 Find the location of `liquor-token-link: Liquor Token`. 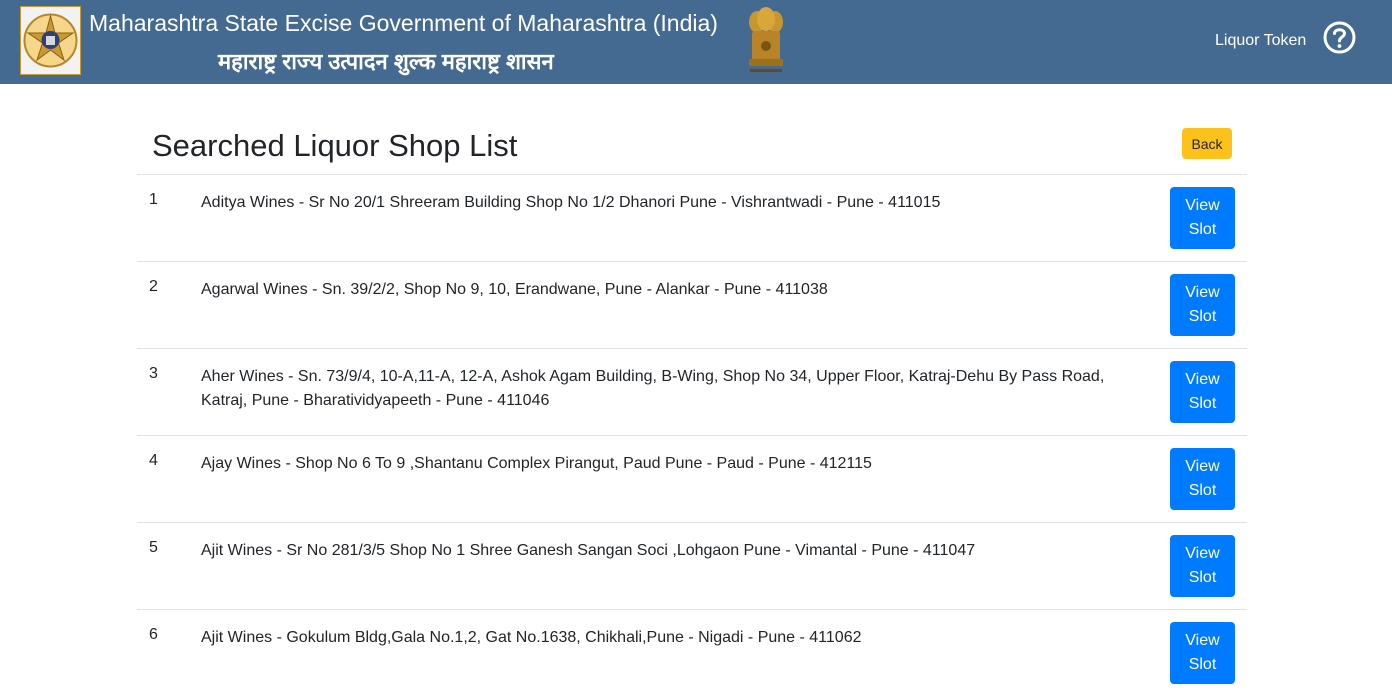

liquor-token-link: Liquor Token is located at coordinates (1260, 41).